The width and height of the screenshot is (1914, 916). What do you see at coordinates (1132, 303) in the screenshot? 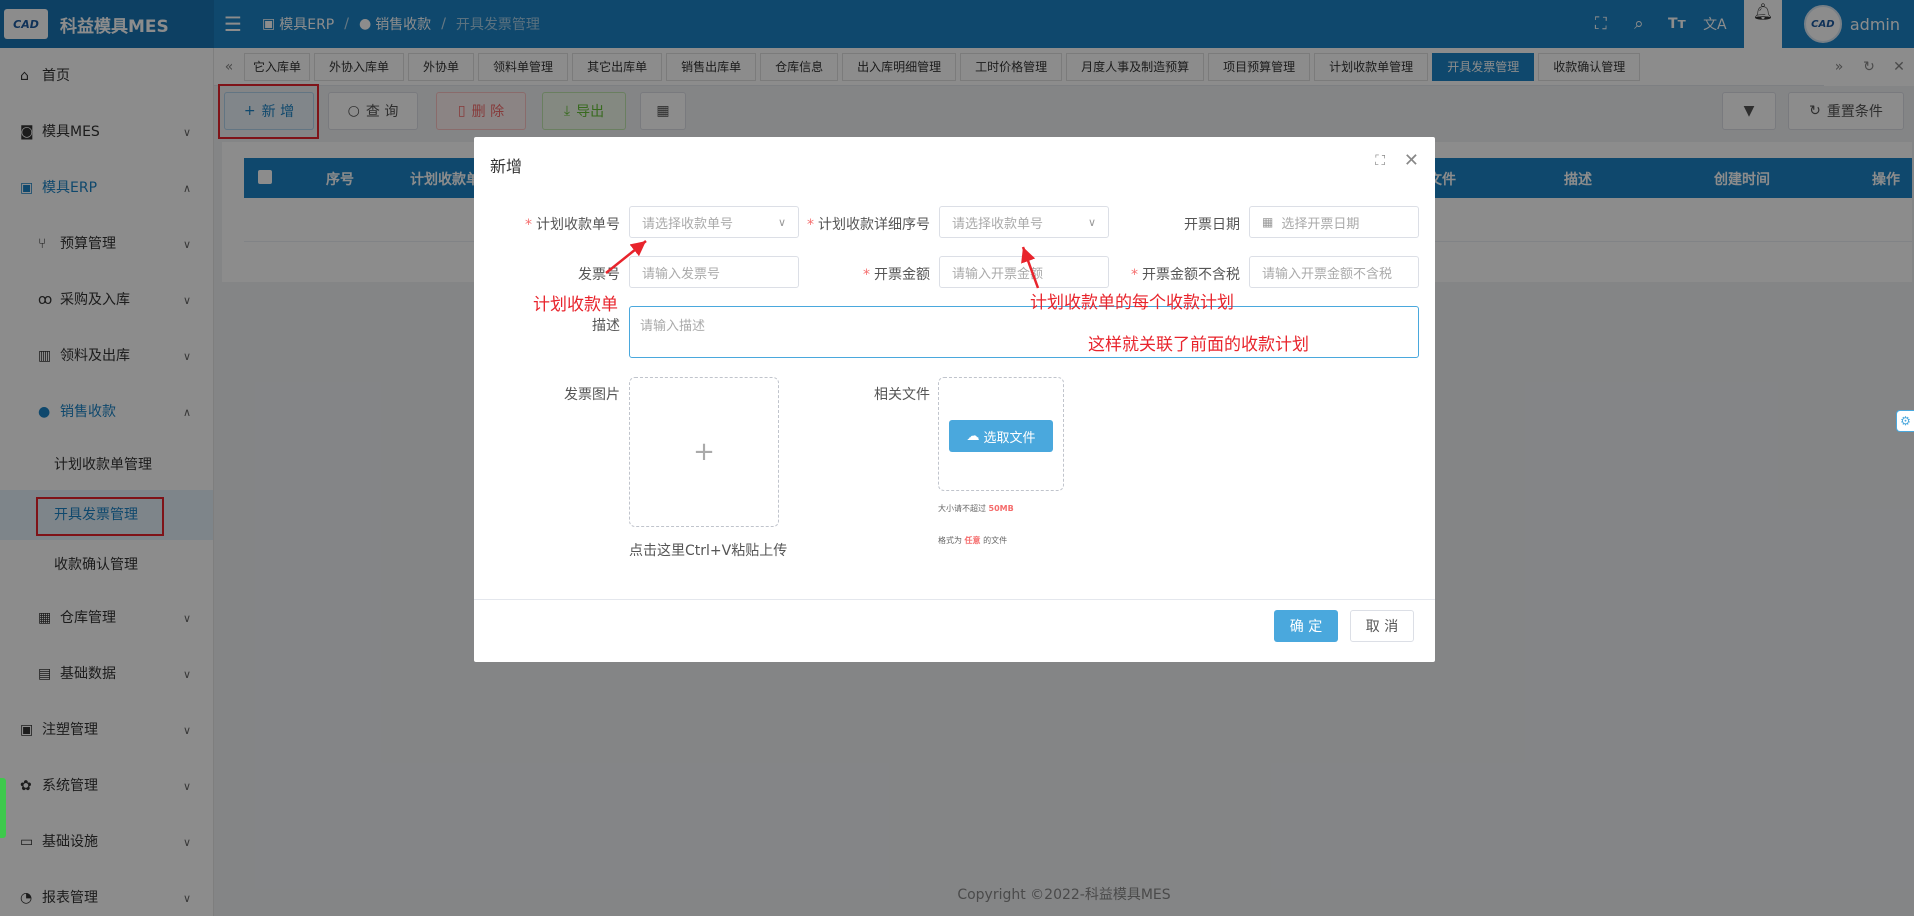
I see `annotation-plan-detail: 计划收款单的每个收款计划` at bounding box center [1132, 303].